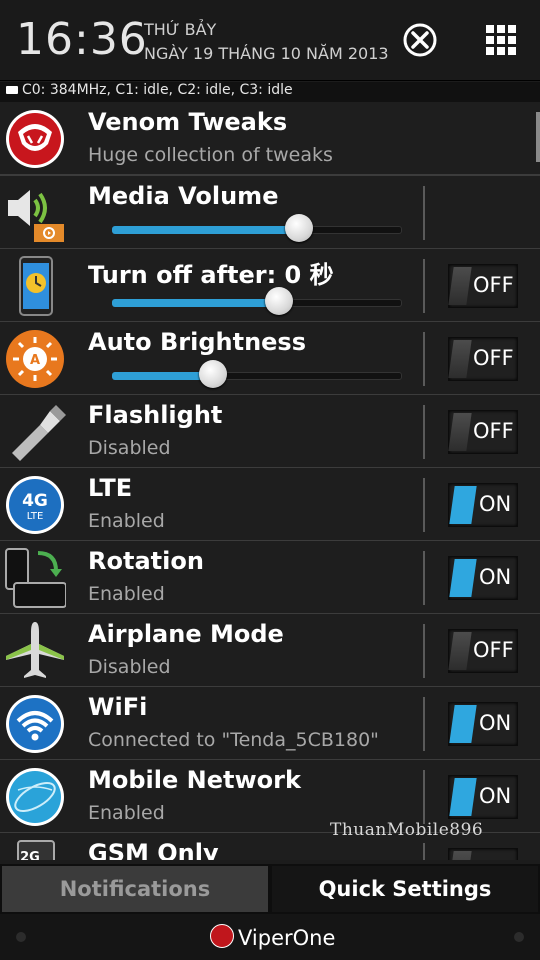 This screenshot has width=540, height=960. Describe the element at coordinates (183, 196) in the screenshot. I see `row-title: Media Volume` at that location.